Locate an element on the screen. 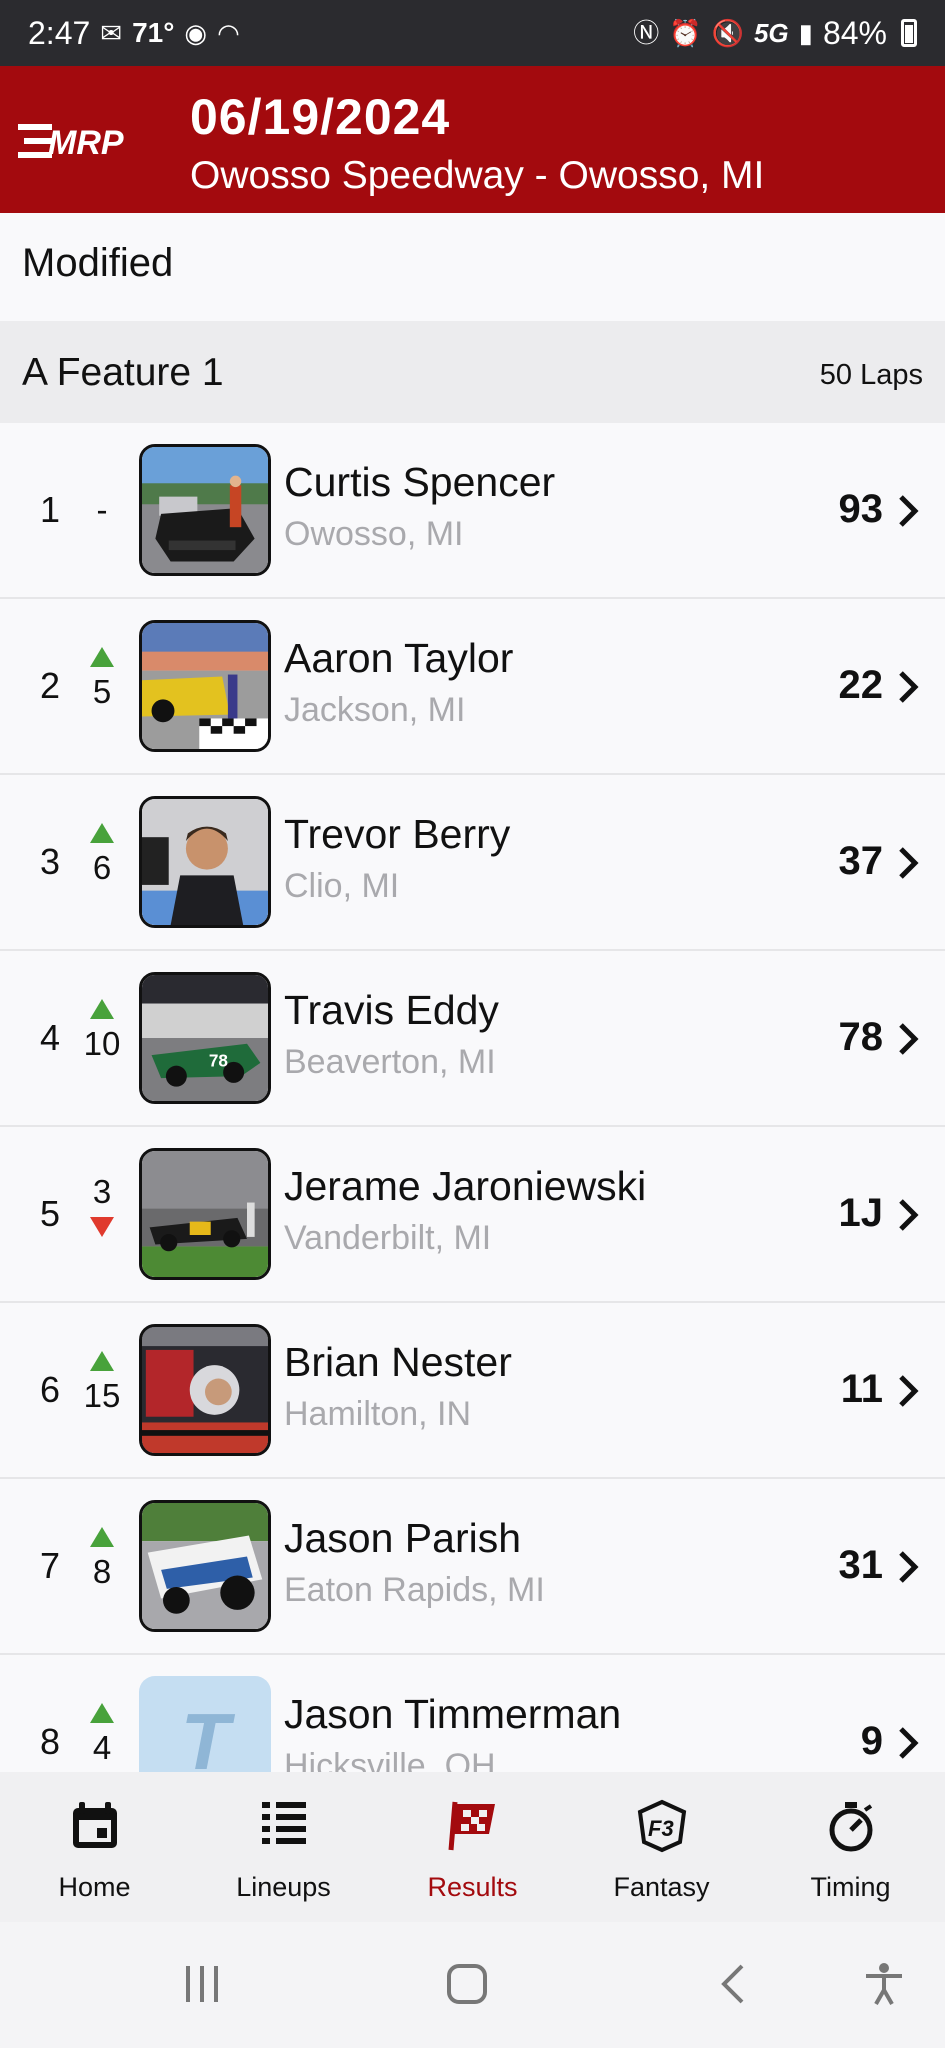 Image resolution: width=945 pixels, height=2048 pixels. driver-name: Jerame Jaroniewski is located at coordinates (465, 1186).